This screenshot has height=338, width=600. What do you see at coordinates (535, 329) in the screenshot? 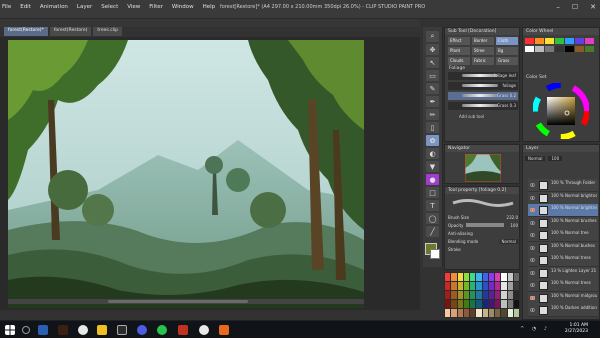
I see `system-tray: ^ ◔ ♪` at bounding box center [535, 329].